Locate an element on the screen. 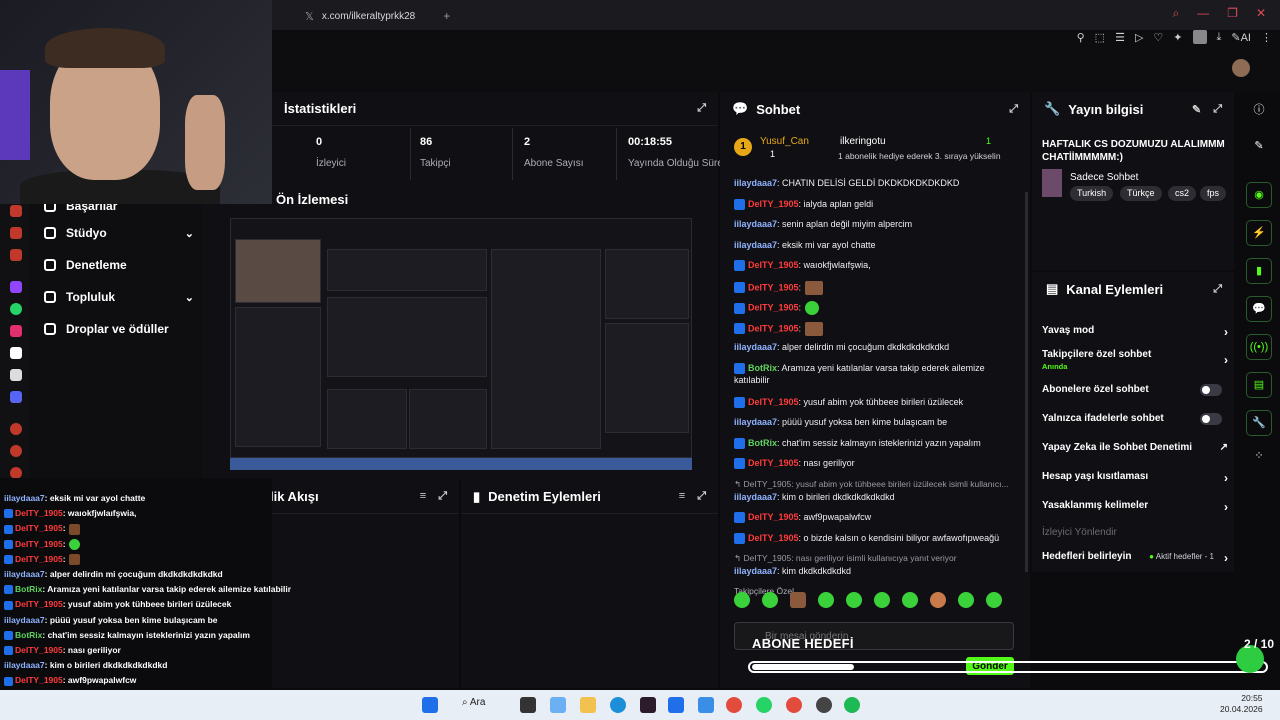 This screenshot has height=720, width=1280. nav-item-drops: Droplar ve ödüller is located at coordinates (119, 329).